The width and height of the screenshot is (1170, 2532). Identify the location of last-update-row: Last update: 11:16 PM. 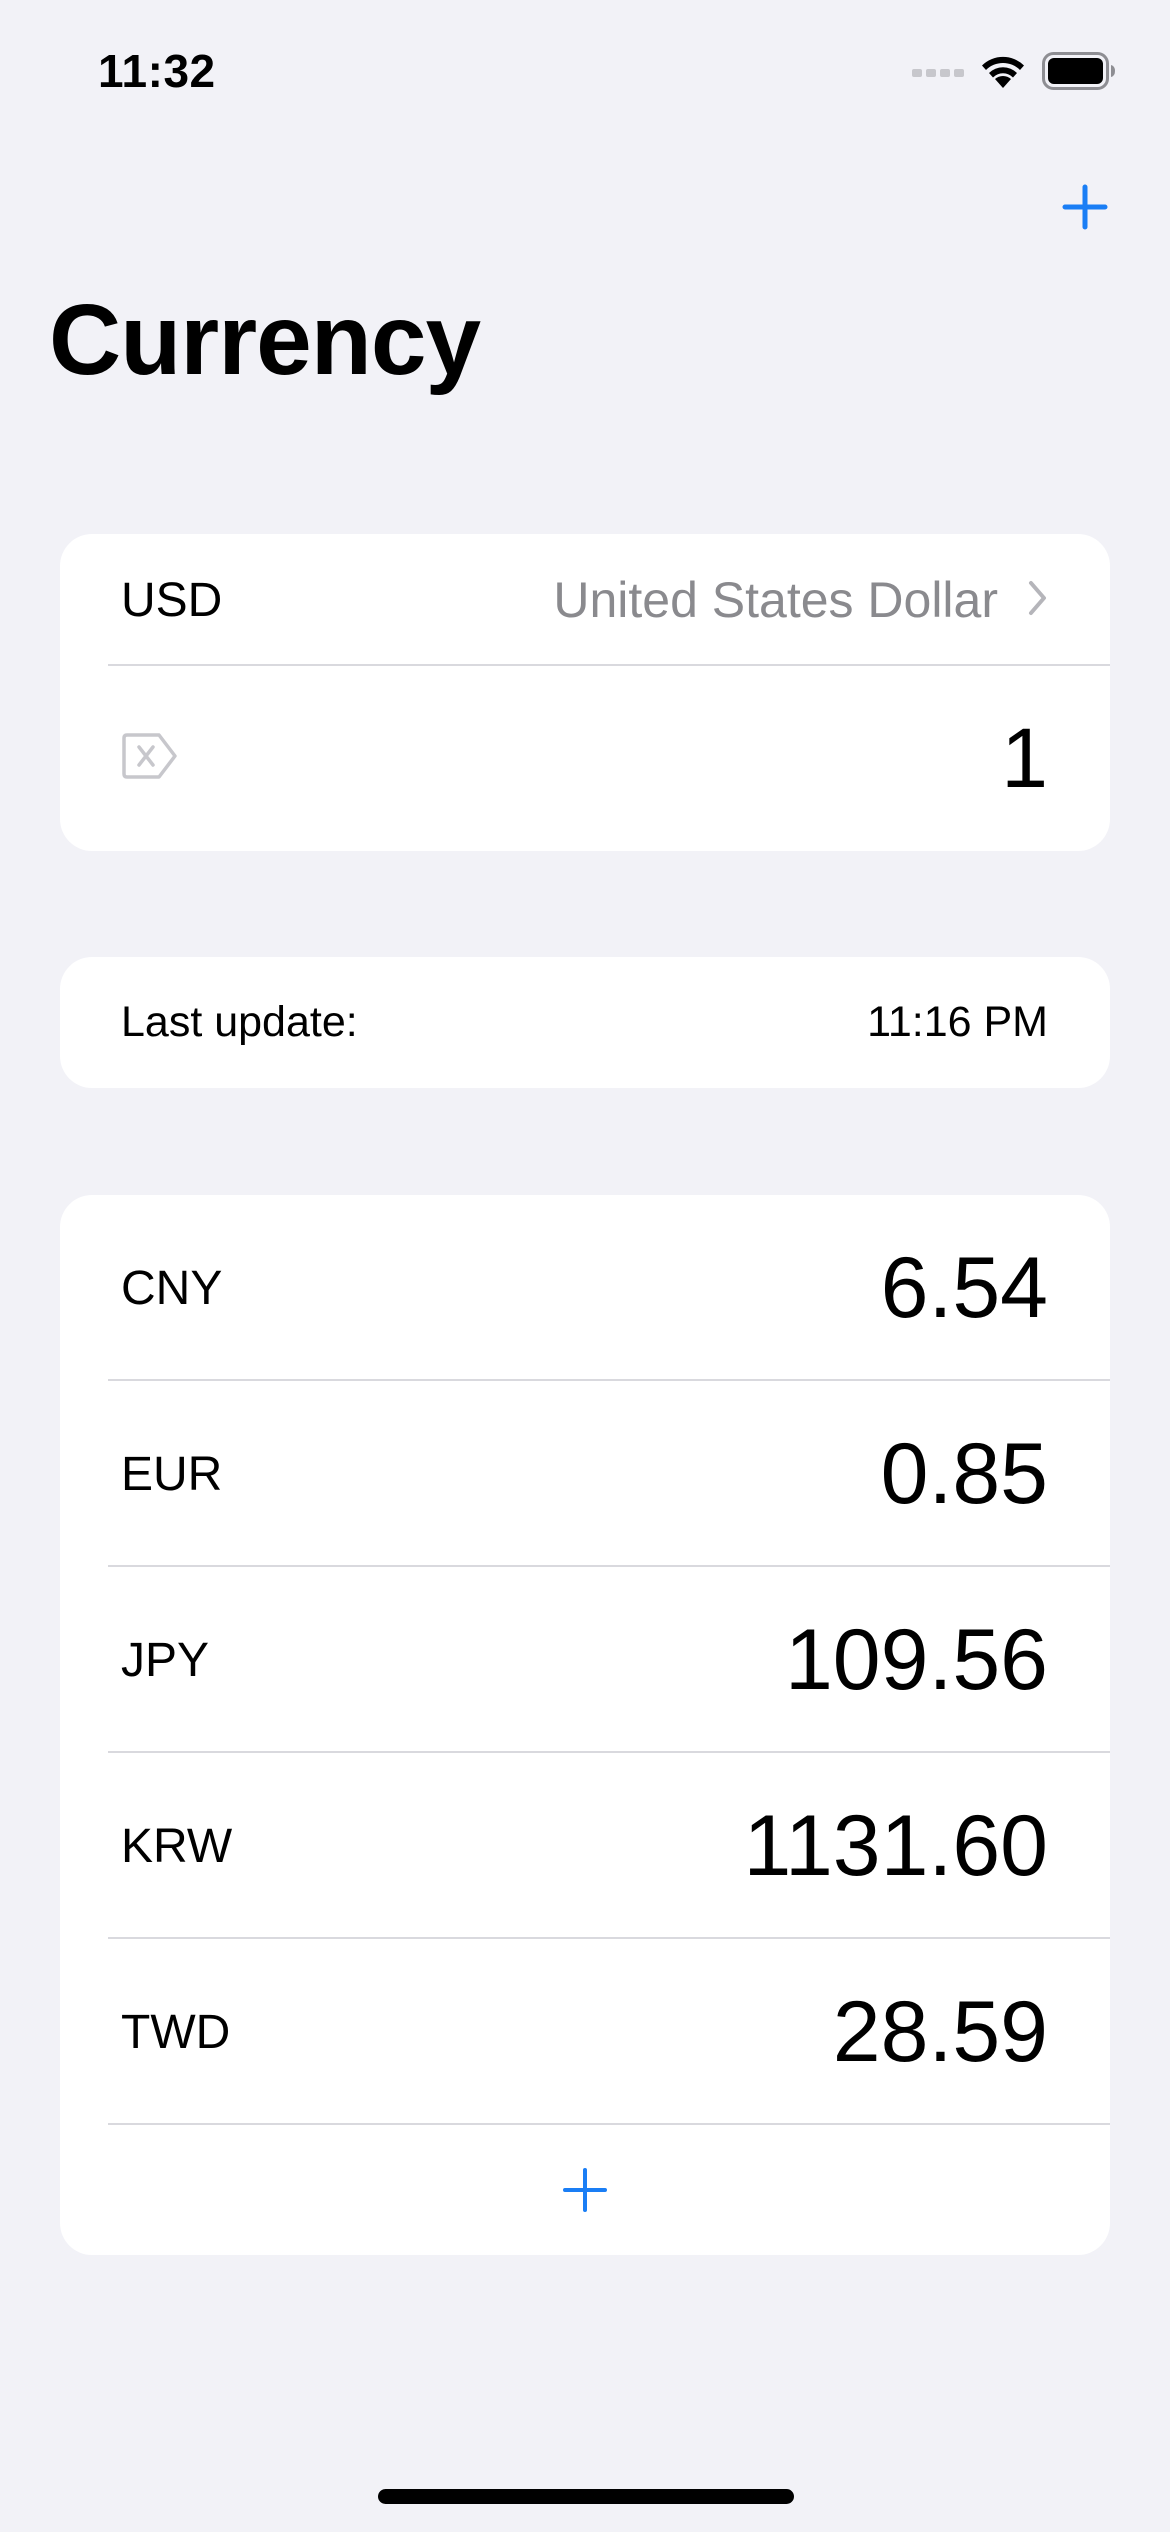
(585, 1022).